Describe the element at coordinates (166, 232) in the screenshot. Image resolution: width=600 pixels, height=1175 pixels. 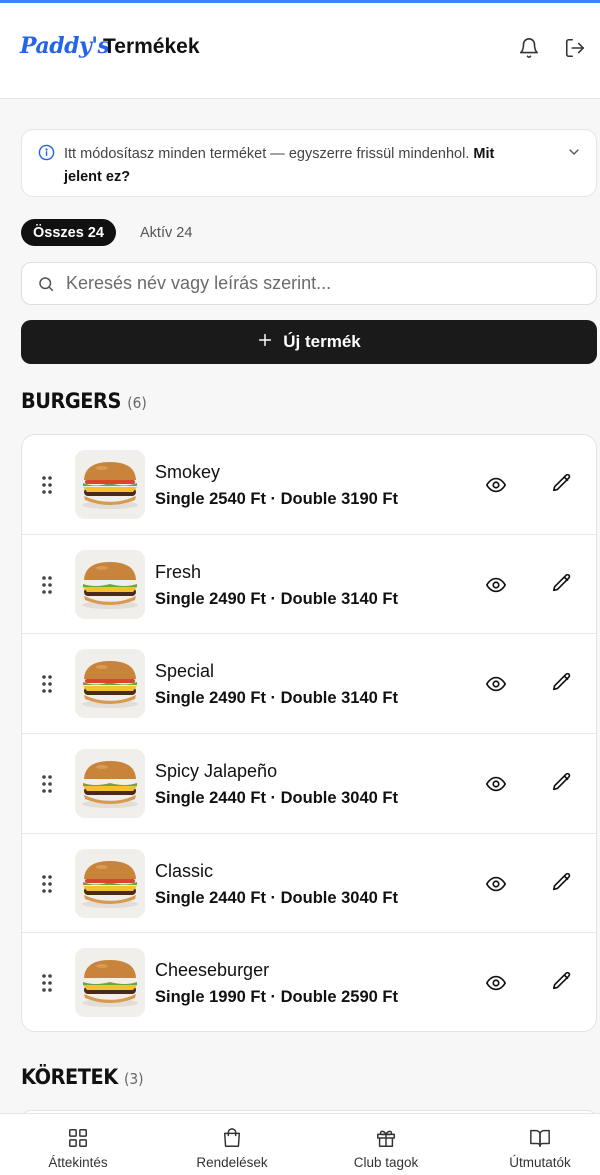
I see `filter-active-tab: Aktív 24` at that location.